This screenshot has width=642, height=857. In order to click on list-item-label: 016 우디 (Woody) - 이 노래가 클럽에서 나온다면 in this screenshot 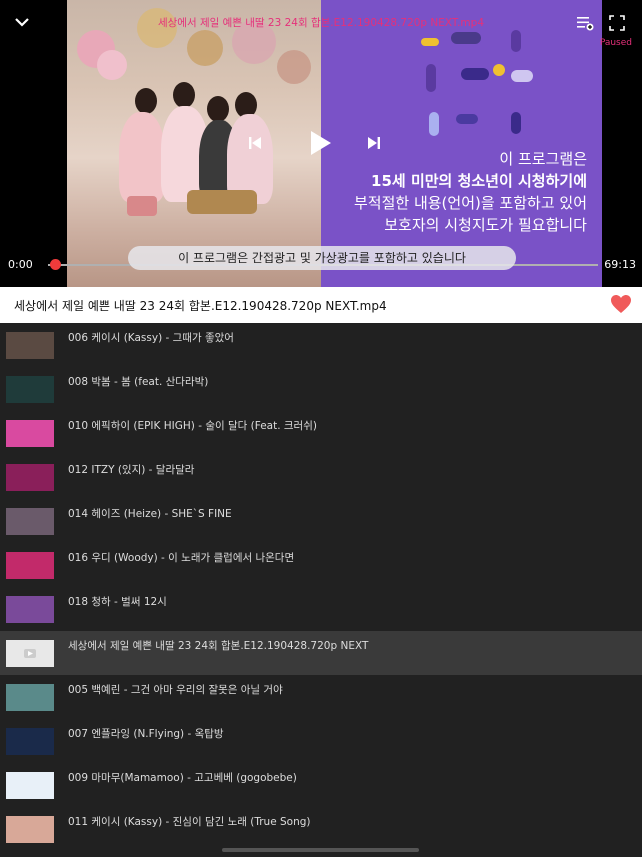, I will do `click(181, 558)`.